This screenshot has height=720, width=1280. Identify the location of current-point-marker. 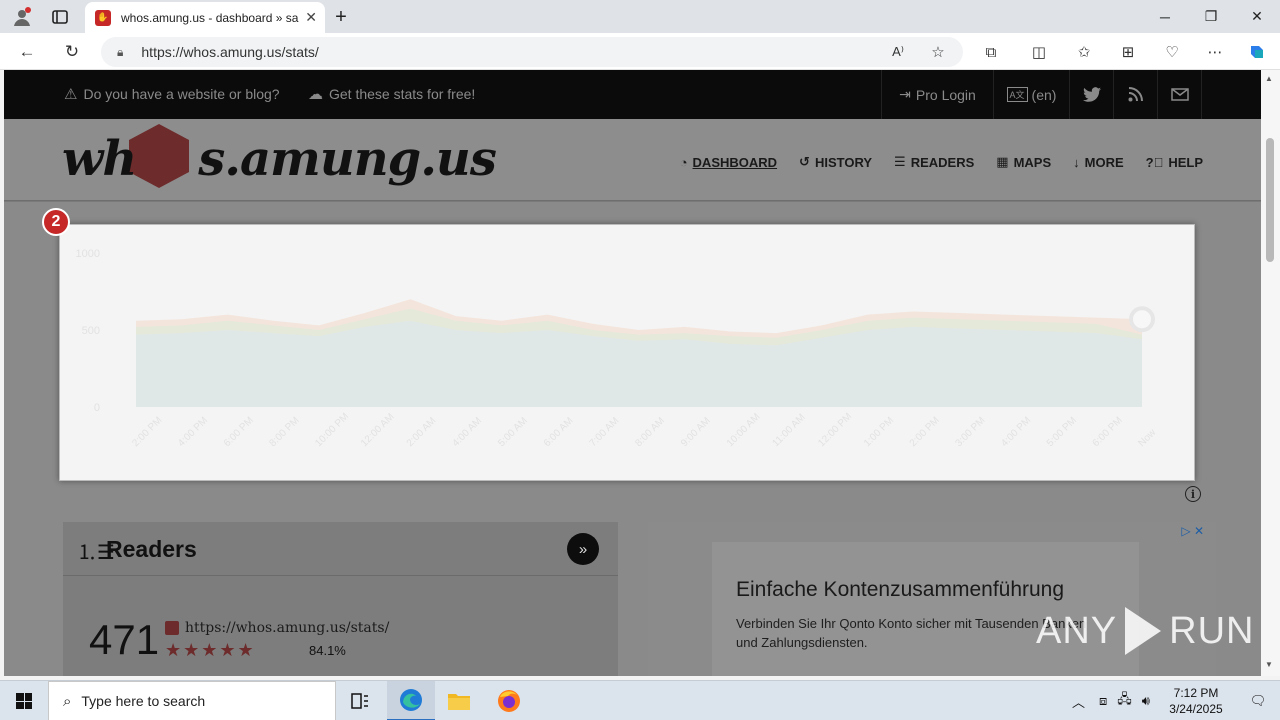
(1142, 319).